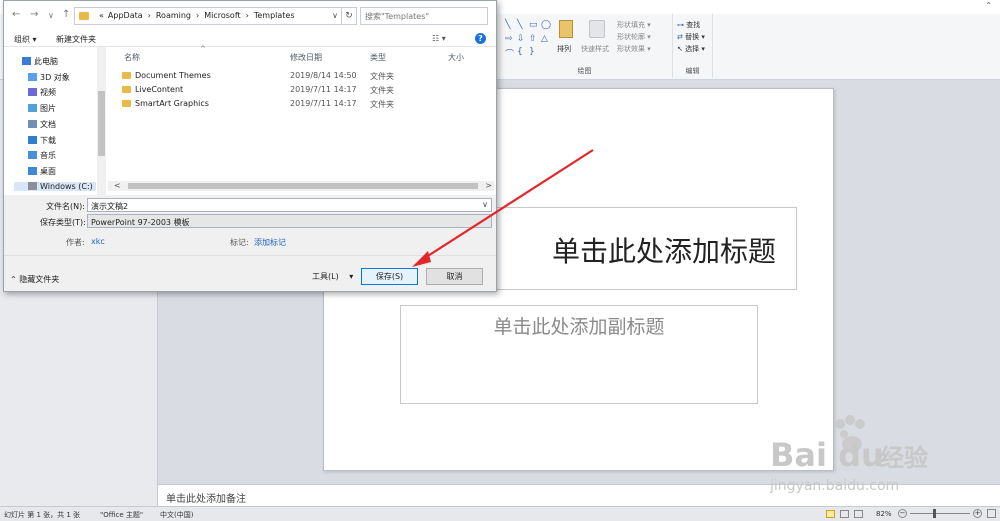 This screenshot has height=521, width=1000. I want to click on tools-button: 工具(L) ▾, so click(332, 276).